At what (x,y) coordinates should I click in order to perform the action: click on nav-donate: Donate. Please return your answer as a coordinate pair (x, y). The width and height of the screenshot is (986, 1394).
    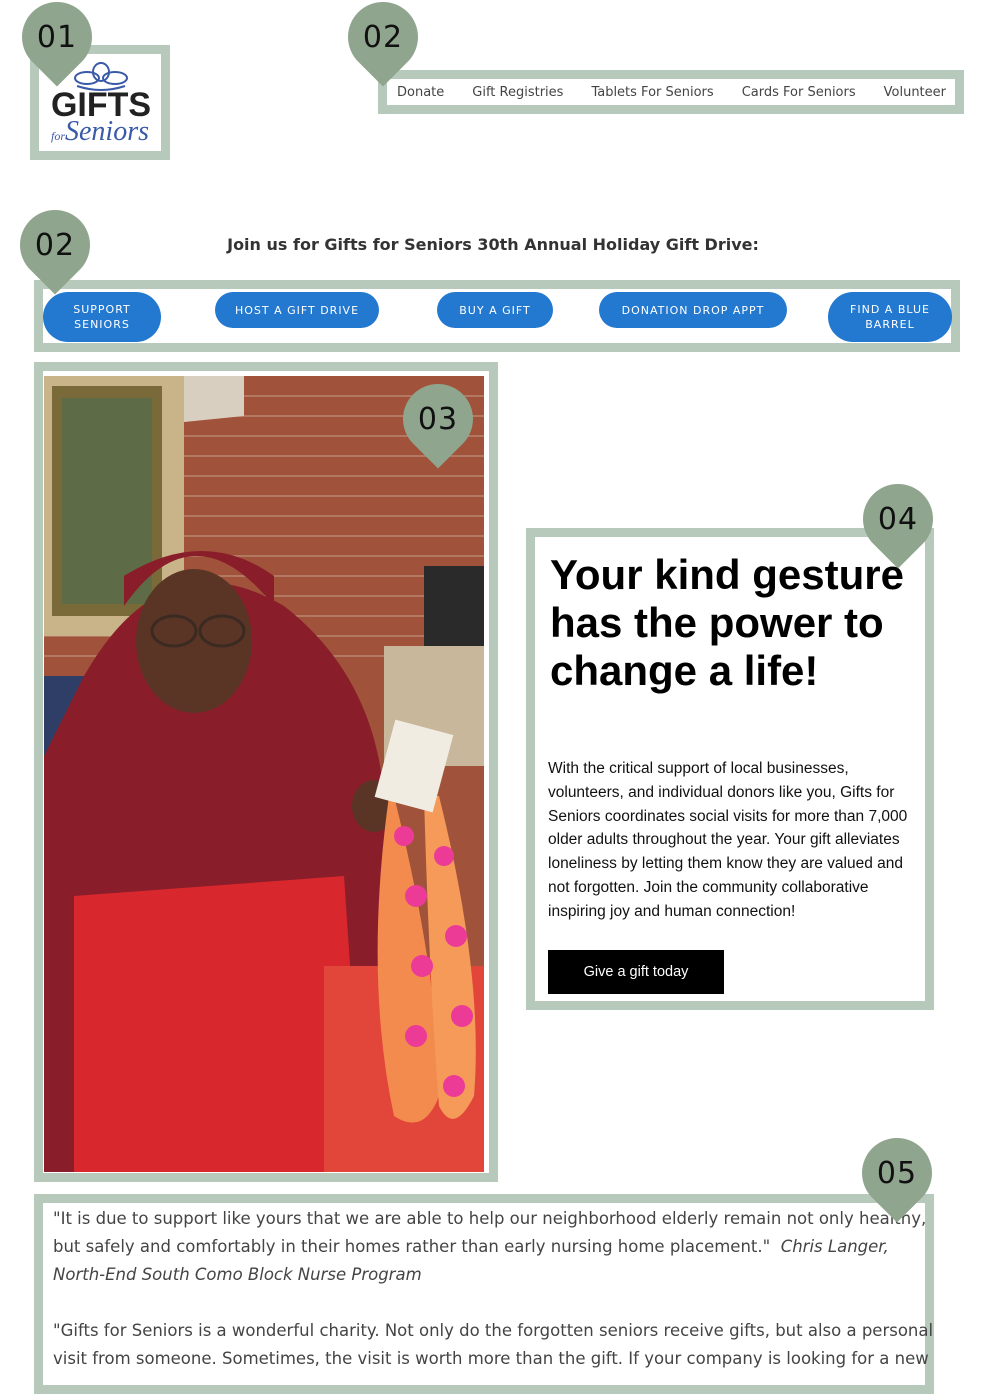
    Looking at the image, I should click on (420, 92).